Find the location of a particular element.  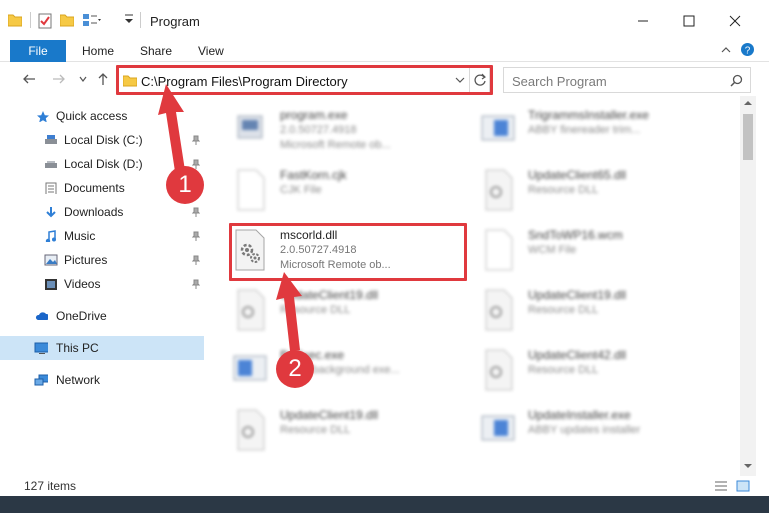

properties-icon is located at coordinates (45, 21).